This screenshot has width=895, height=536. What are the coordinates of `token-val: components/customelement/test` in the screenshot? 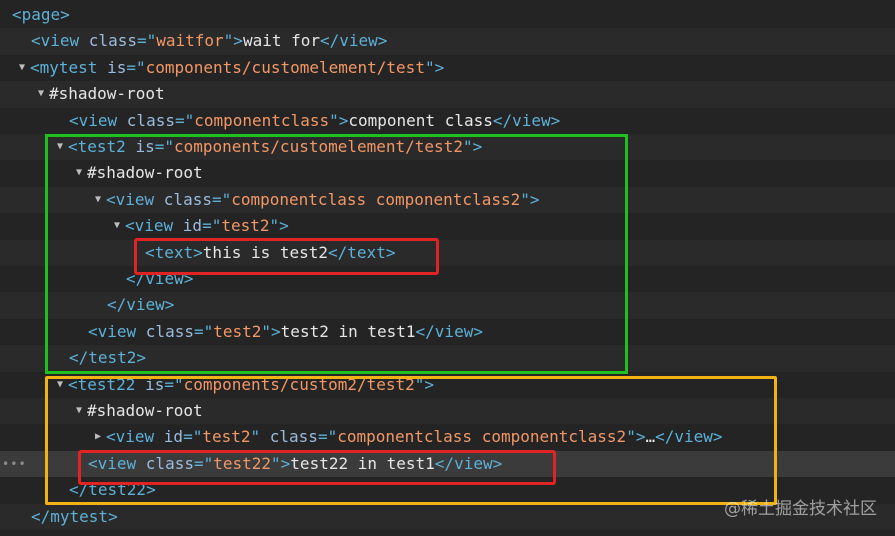 It's located at (285, 67).